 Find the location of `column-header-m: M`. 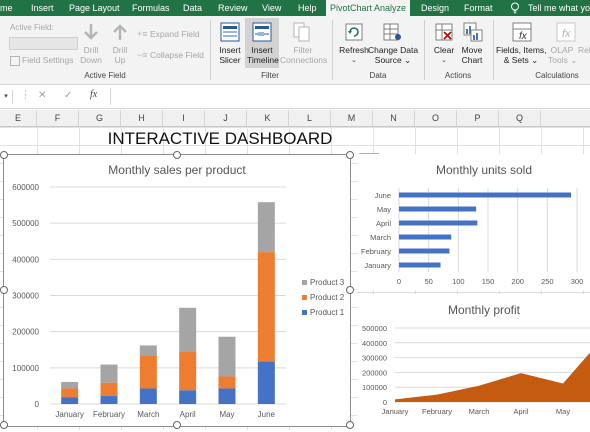

column-header-m: M is located at coordinates (352, 118).